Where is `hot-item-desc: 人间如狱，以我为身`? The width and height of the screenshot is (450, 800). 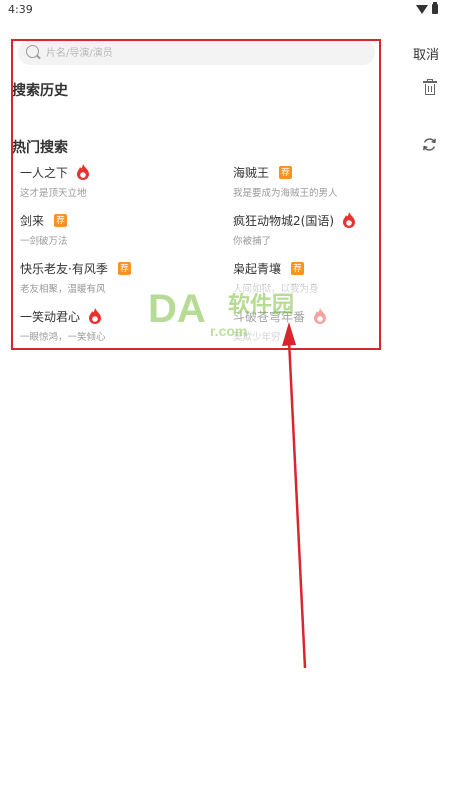
hot-item-desc: 人间如狱，以我为身 is located at coordinates (276, 289).